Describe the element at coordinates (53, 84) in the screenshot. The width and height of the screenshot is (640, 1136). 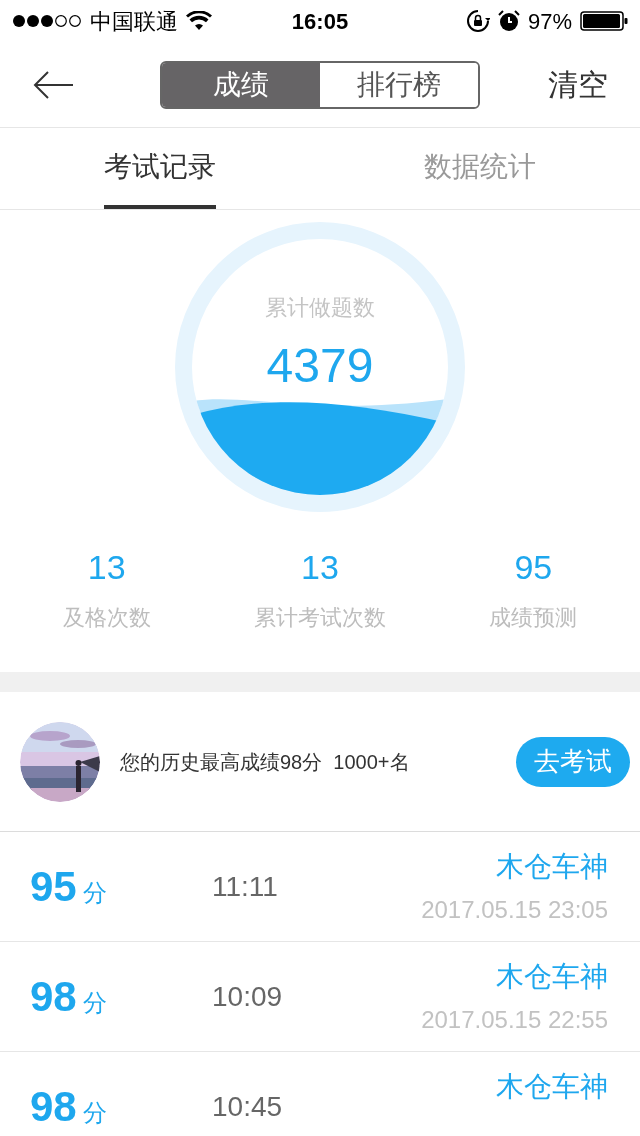
I see `back-arrow-icon` at that location.